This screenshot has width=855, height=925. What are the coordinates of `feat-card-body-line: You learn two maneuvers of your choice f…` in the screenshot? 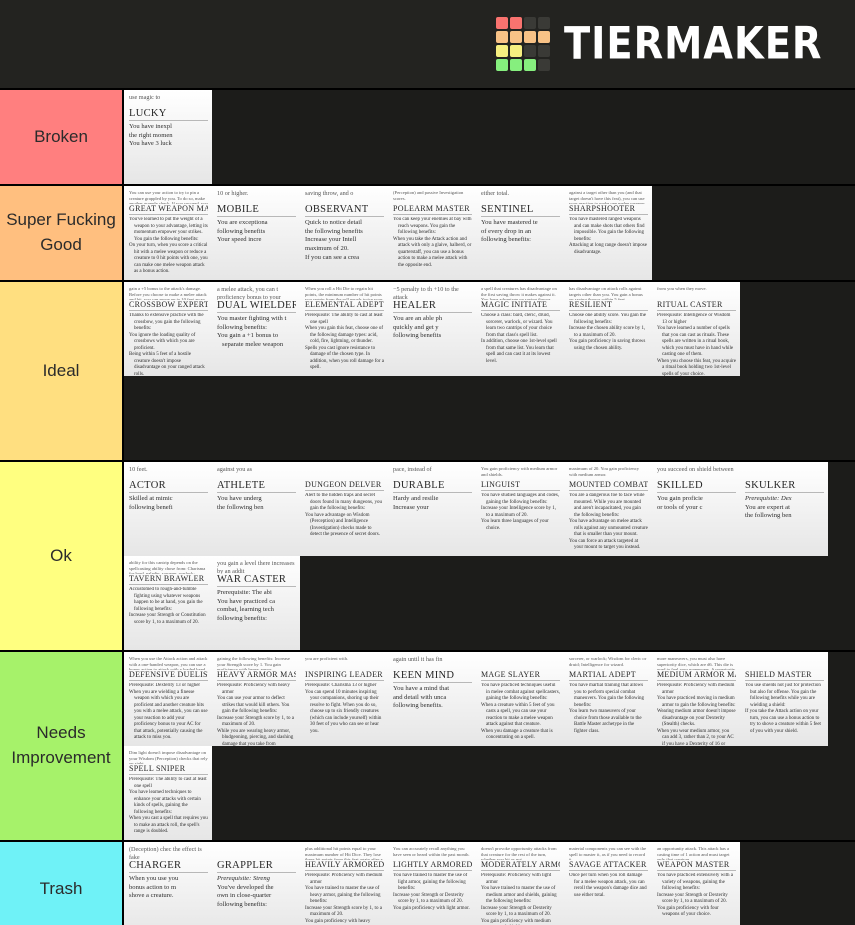 It's located at (605, 721).